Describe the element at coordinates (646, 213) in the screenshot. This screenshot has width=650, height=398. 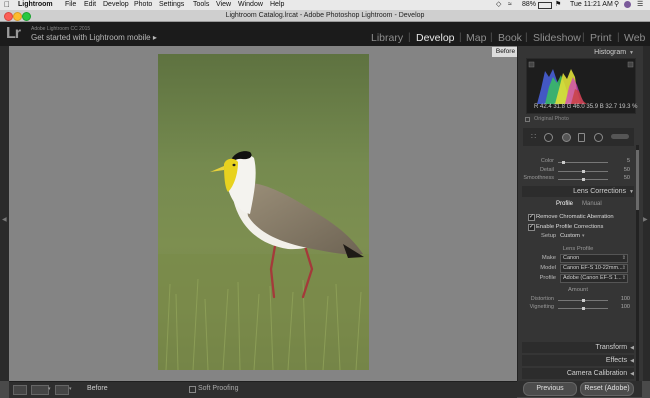
I see `right-edge-strip: ▶` at that location.